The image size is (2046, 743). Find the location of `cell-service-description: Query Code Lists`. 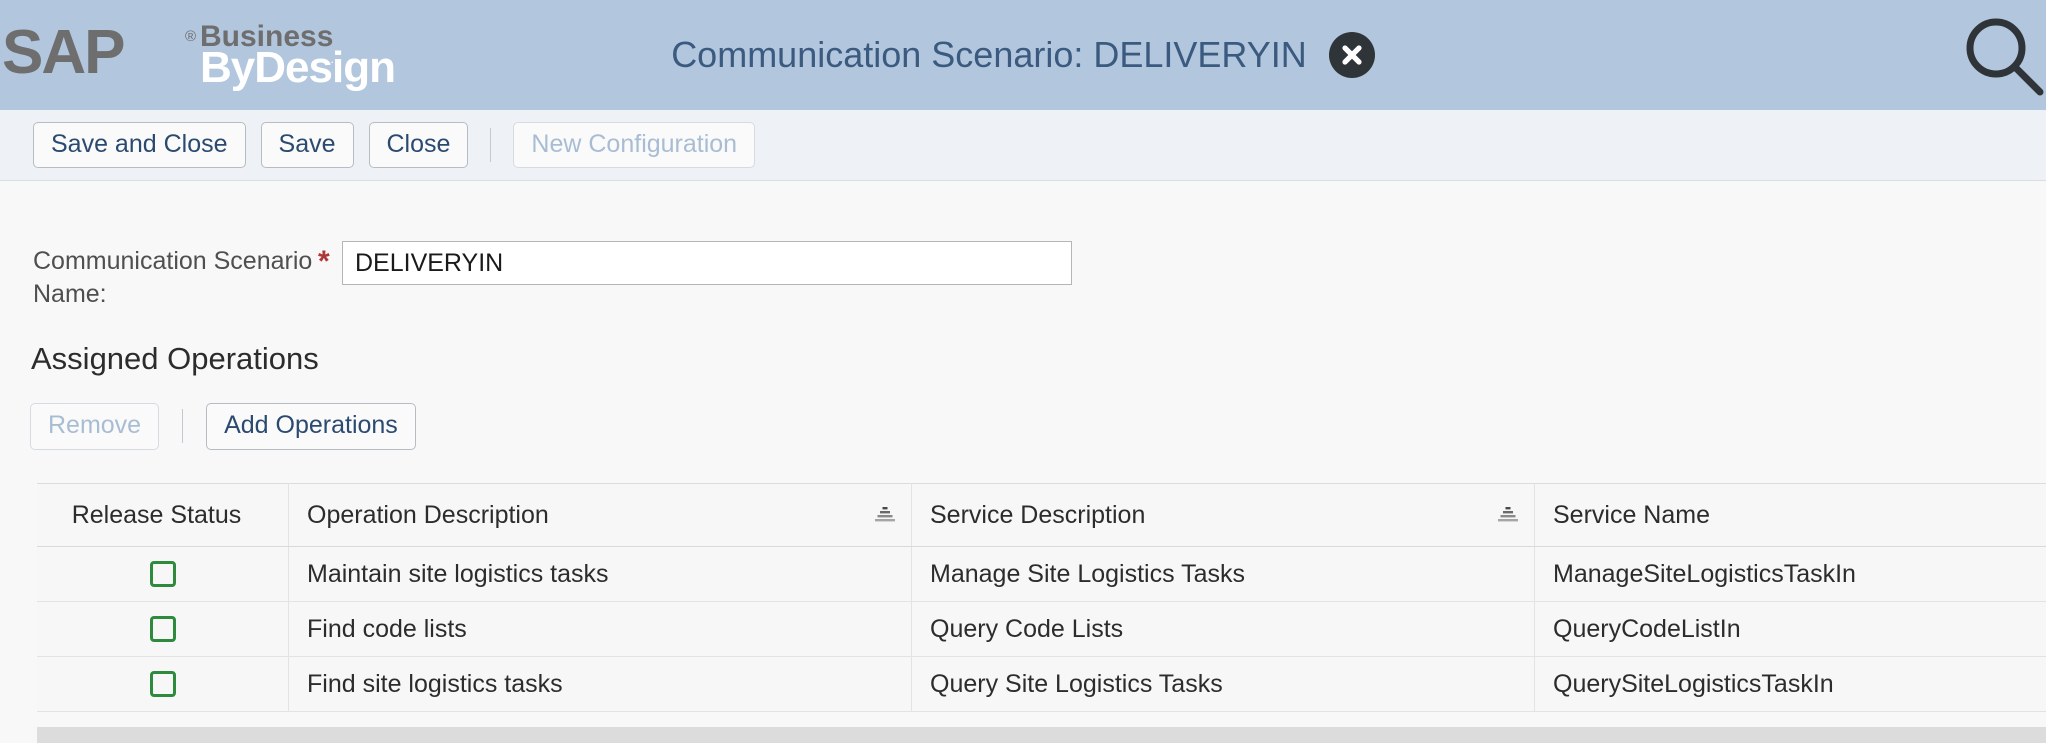

cell-service-description: Query Code Lists is located at coordinates (1223, 629).